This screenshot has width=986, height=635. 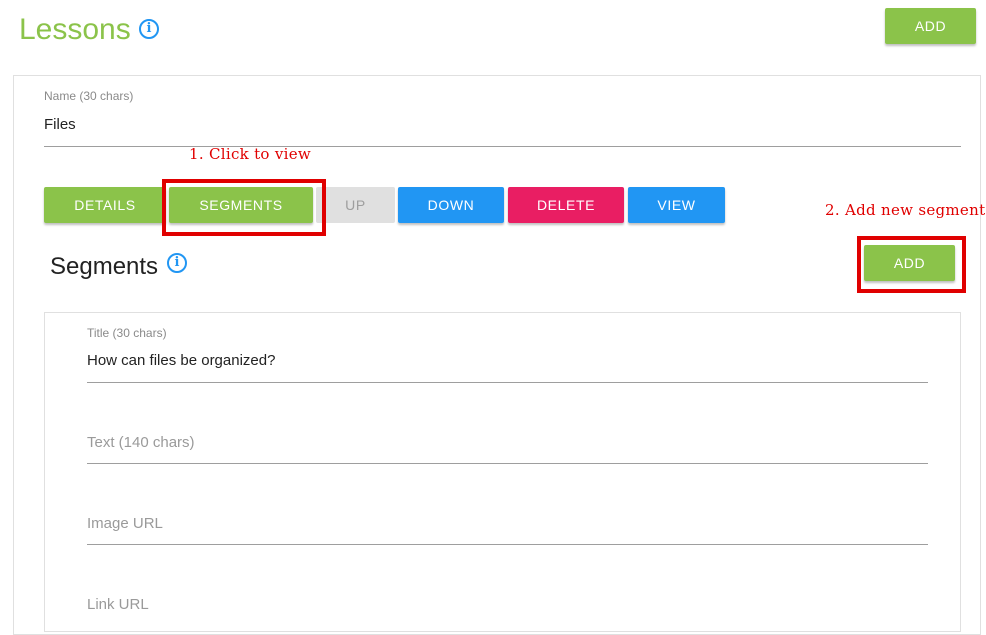 What do you see at coordinates (911, 264) in the screenshot?
I see `annotation-box-add` at bounding box center [911, 264].